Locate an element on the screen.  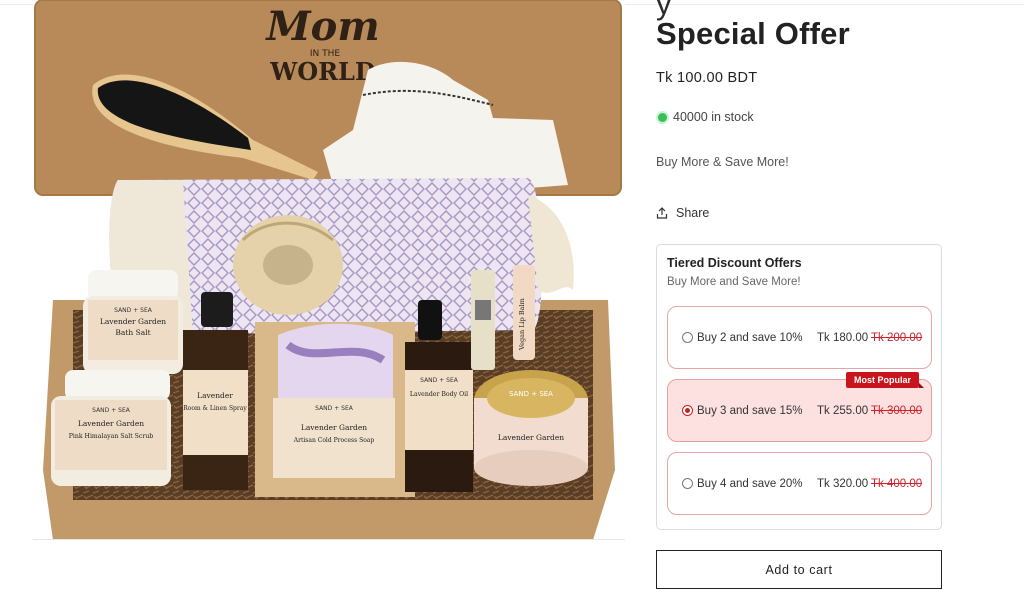
tier-original-price: Tk 400.00 is located at coordinates (897, 483).